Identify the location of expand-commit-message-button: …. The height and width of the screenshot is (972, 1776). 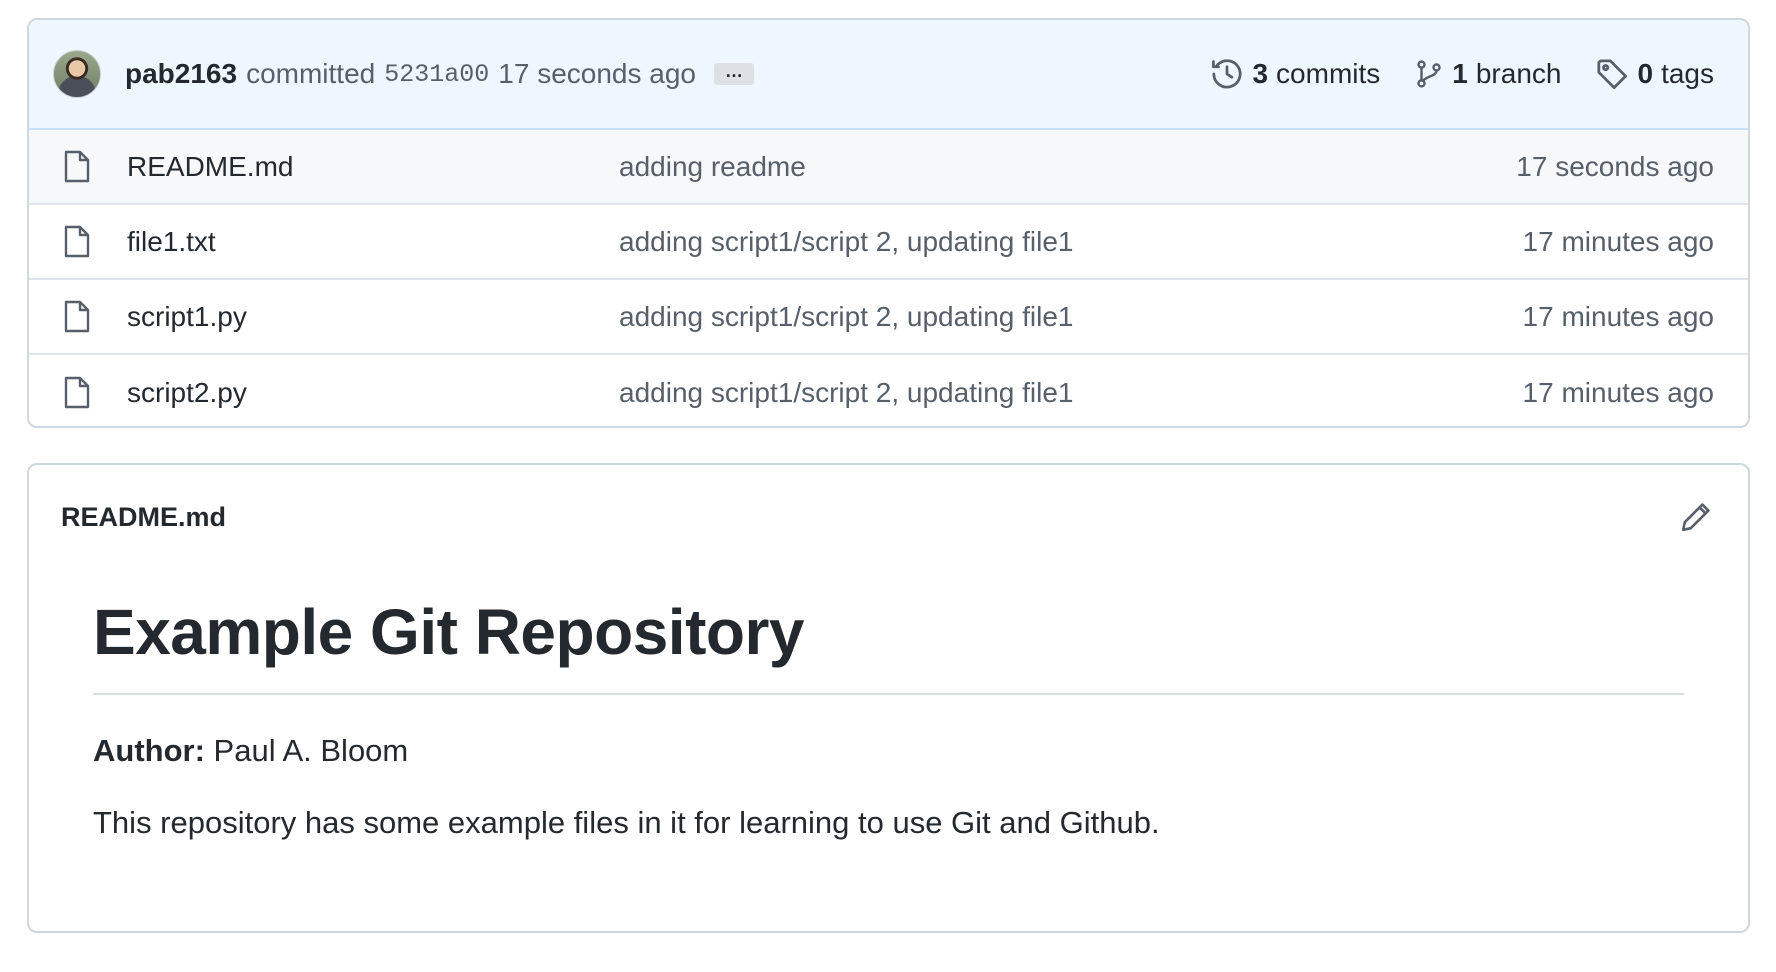
(733, 73).